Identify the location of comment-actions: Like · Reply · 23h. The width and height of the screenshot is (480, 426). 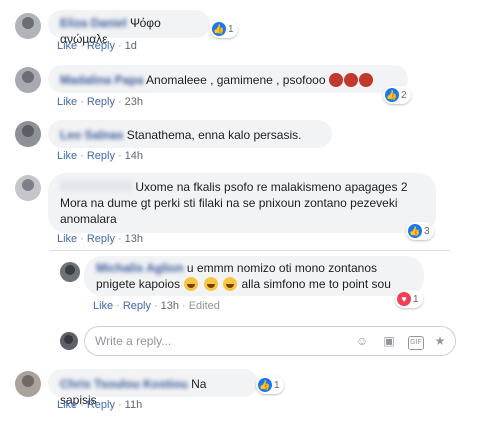
(100, 102).